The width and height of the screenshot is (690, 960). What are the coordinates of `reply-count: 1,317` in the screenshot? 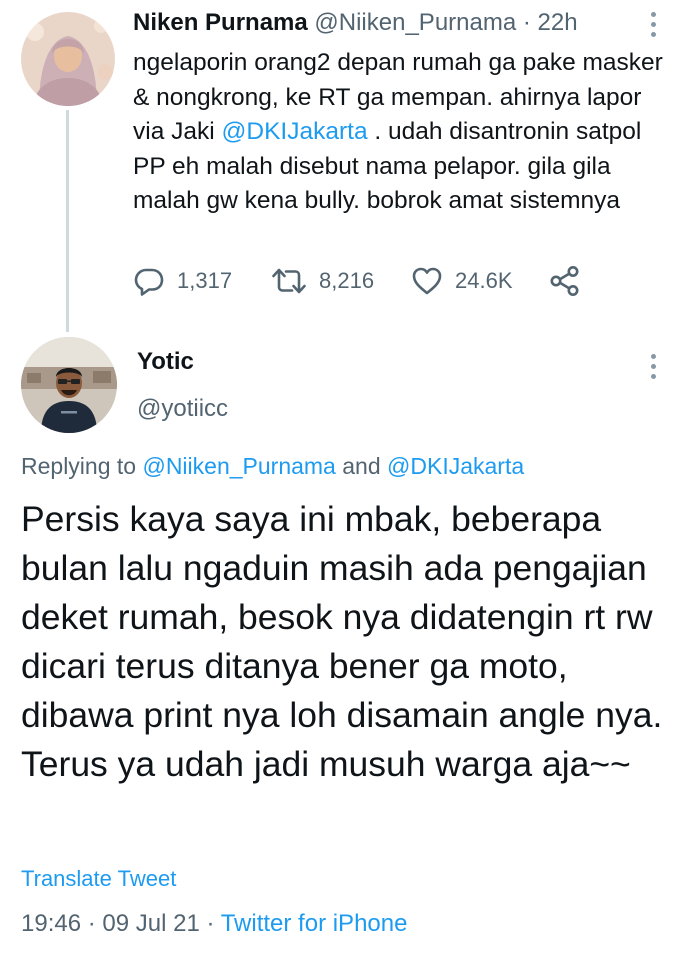 It's located at (205, 280).